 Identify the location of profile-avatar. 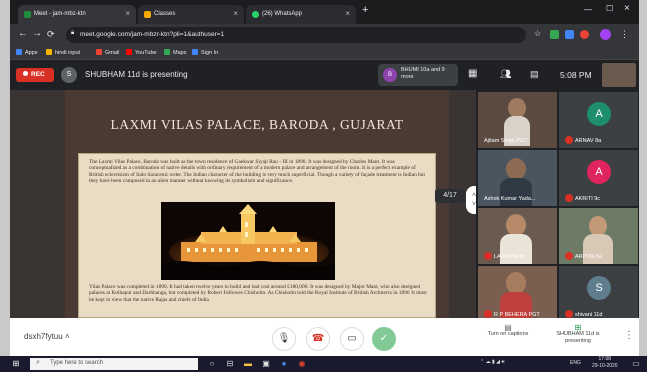
(605, 34).